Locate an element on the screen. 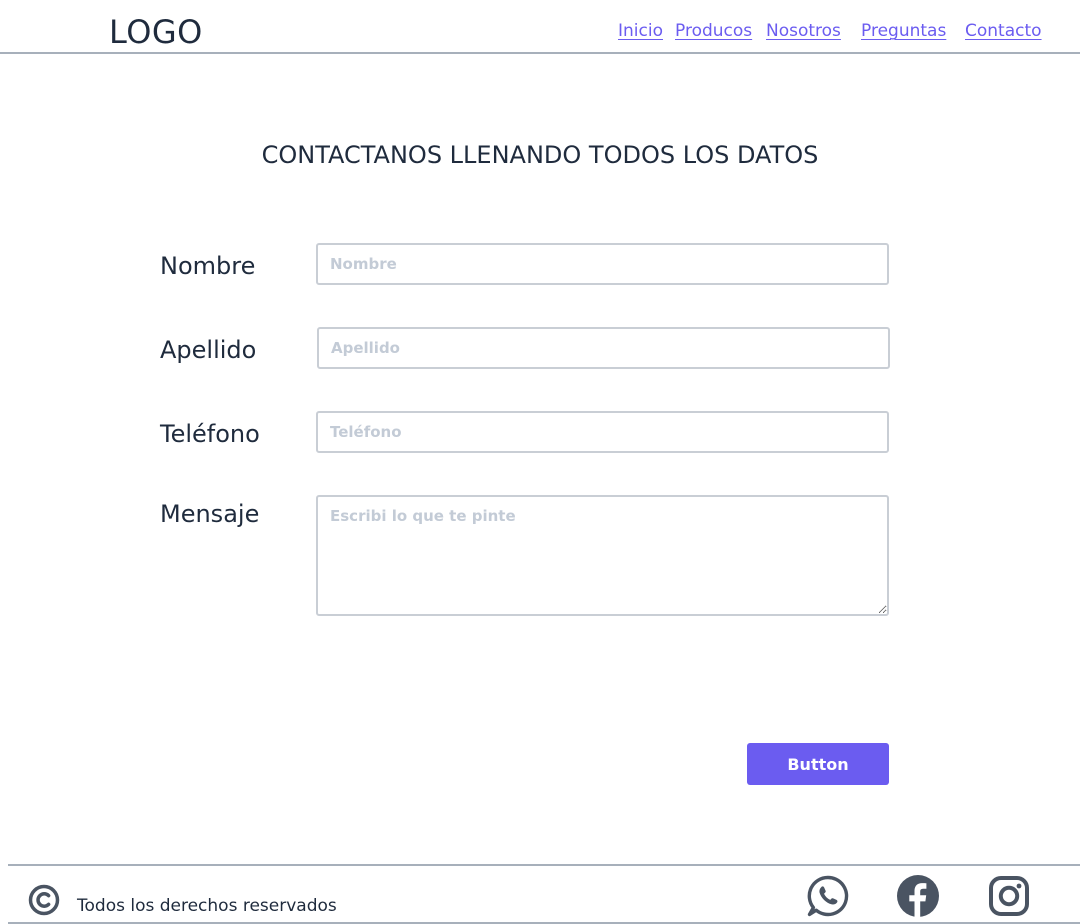 The image size is (1080, 924). apellido-label: Apellido is located at coordinates (208, 350).